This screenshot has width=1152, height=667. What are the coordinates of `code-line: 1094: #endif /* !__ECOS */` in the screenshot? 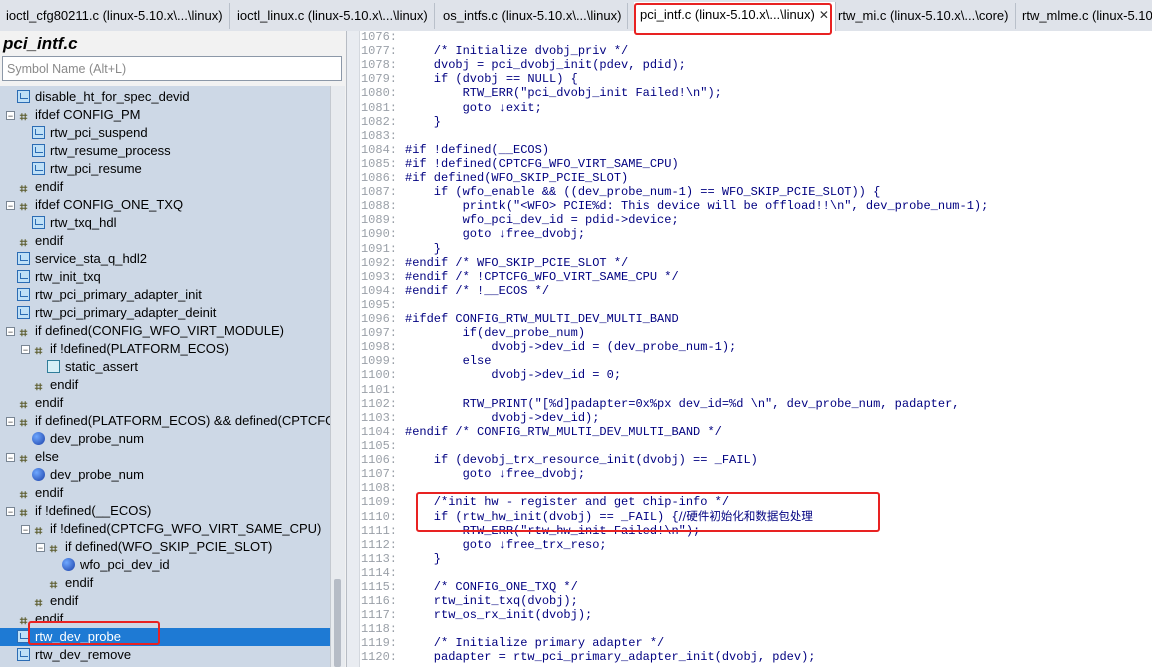 It's located at (454, 291).